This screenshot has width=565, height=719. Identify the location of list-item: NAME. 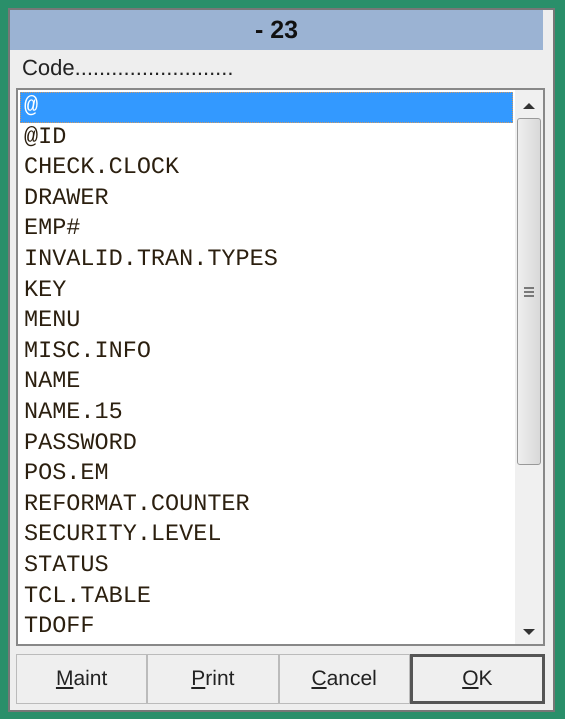
(267, 382).